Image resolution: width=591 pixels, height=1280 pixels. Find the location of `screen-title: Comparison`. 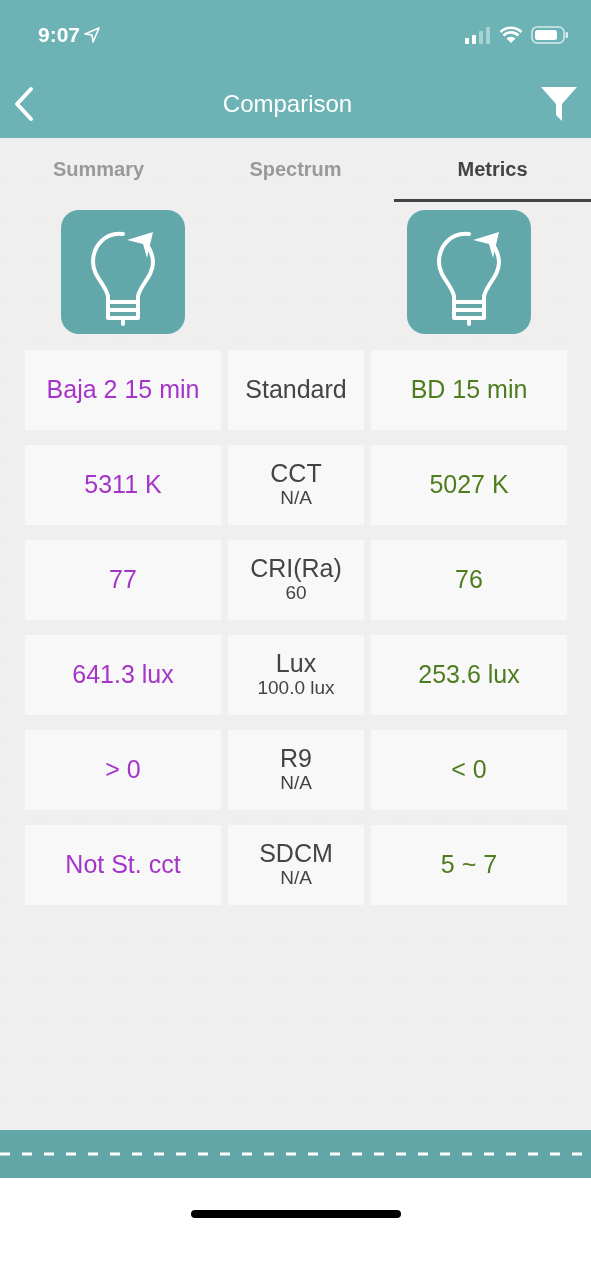

screen-title: Comparison is located at coordinates (287, 104).